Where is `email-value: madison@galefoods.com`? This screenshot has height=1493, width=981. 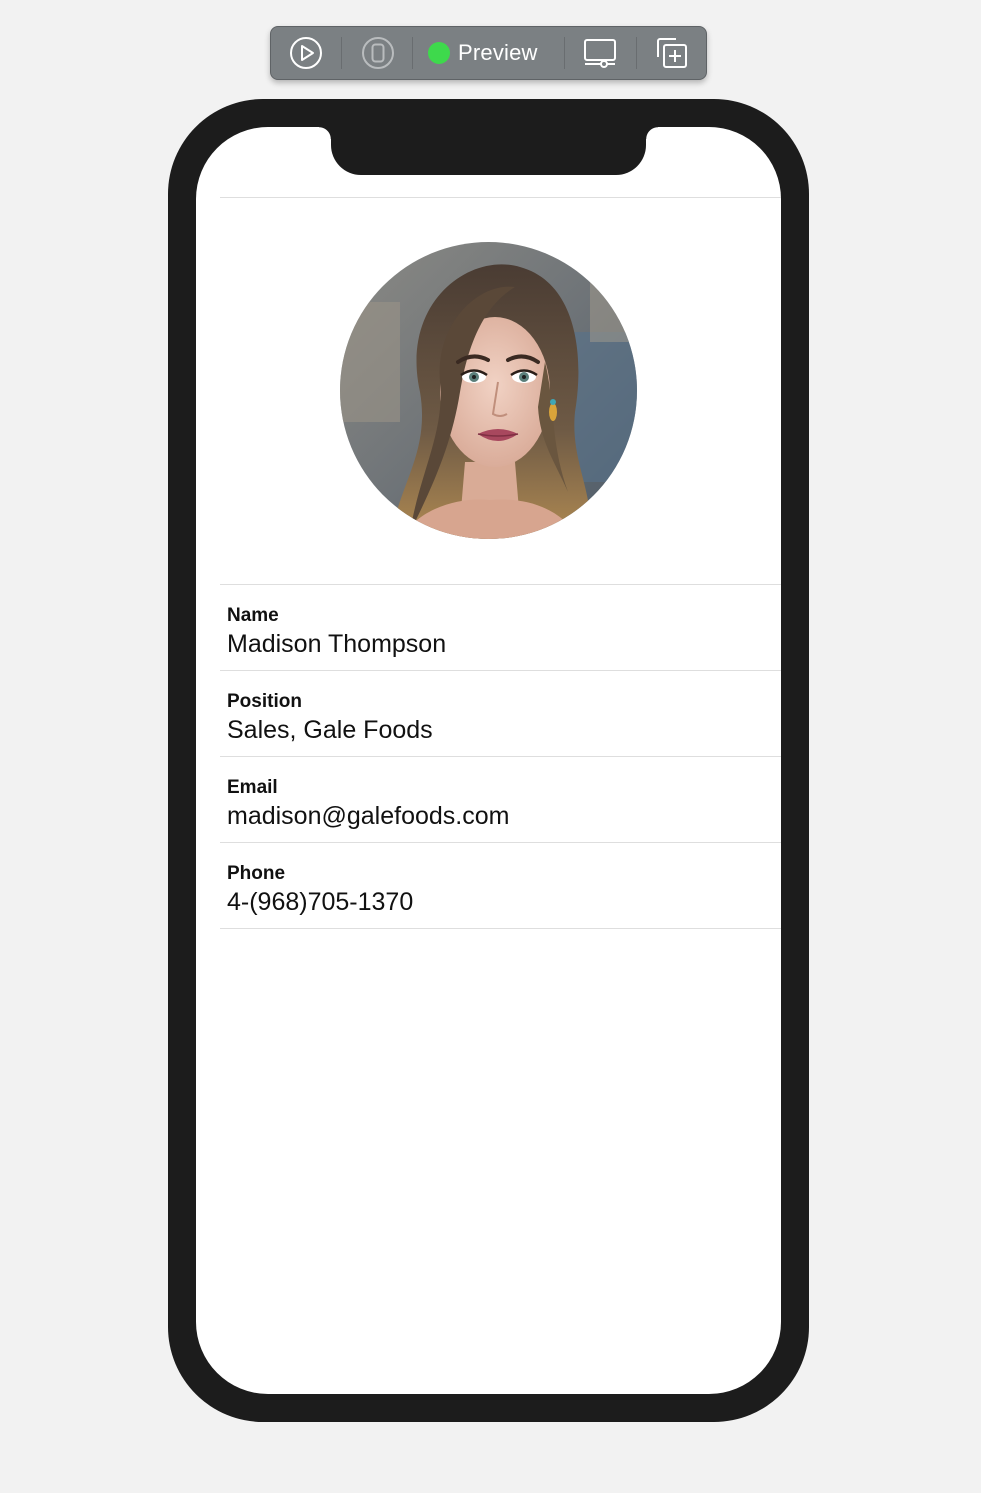 email-value: madison@galefoods.com is located at coordinates (368, 816).